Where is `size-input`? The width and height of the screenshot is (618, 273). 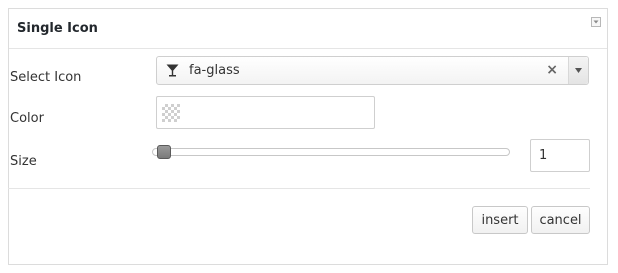
size-input is located at coordinates (560, 155).